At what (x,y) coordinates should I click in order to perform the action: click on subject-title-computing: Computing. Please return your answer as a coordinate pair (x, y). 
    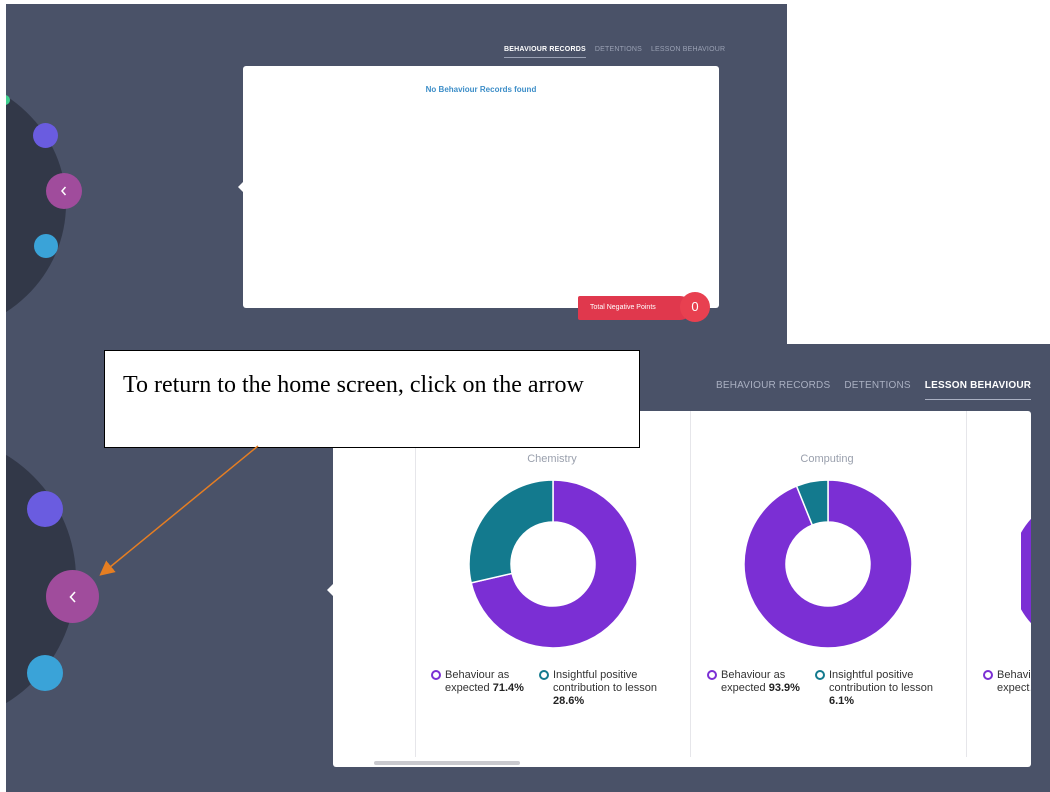
    Looking at the image, I should click on (827, 459).